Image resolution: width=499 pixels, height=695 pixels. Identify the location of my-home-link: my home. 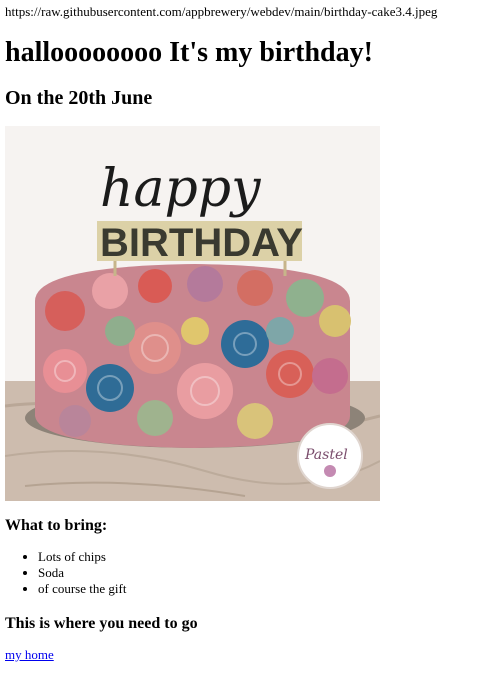
(29, 655).